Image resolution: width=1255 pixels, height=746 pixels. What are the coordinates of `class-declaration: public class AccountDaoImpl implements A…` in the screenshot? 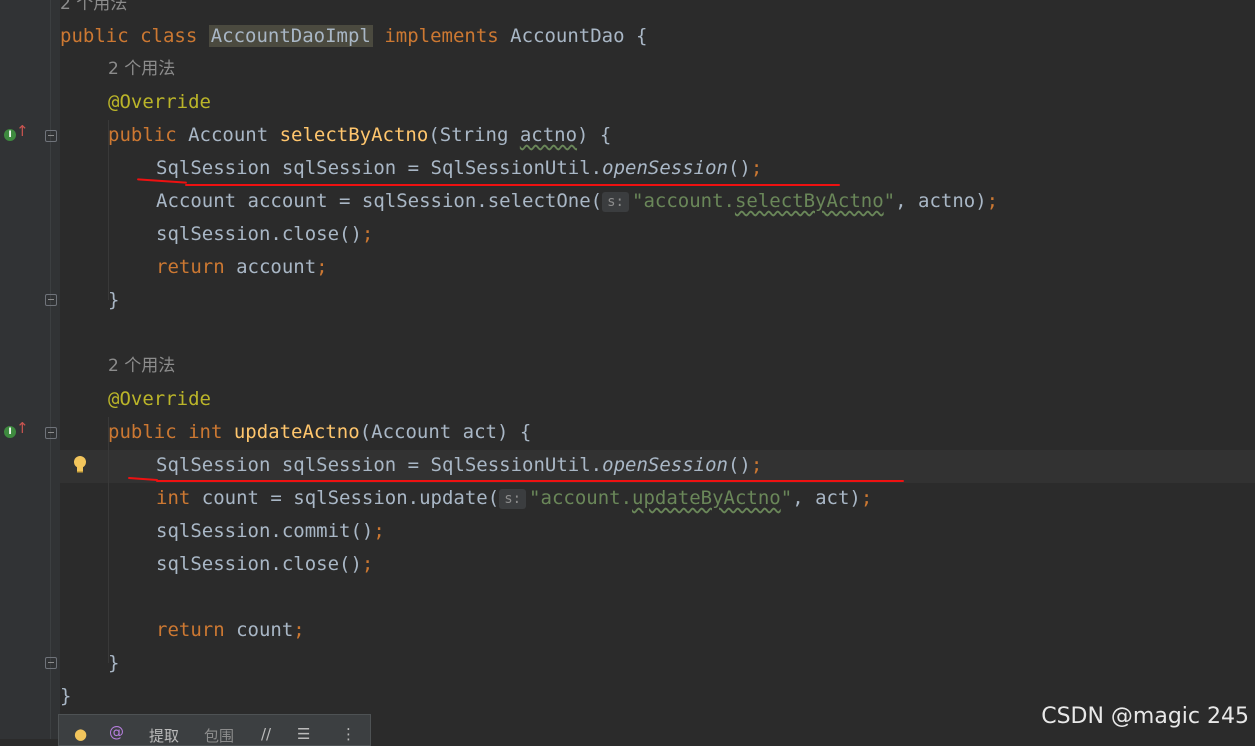 It's located at (353, 36).